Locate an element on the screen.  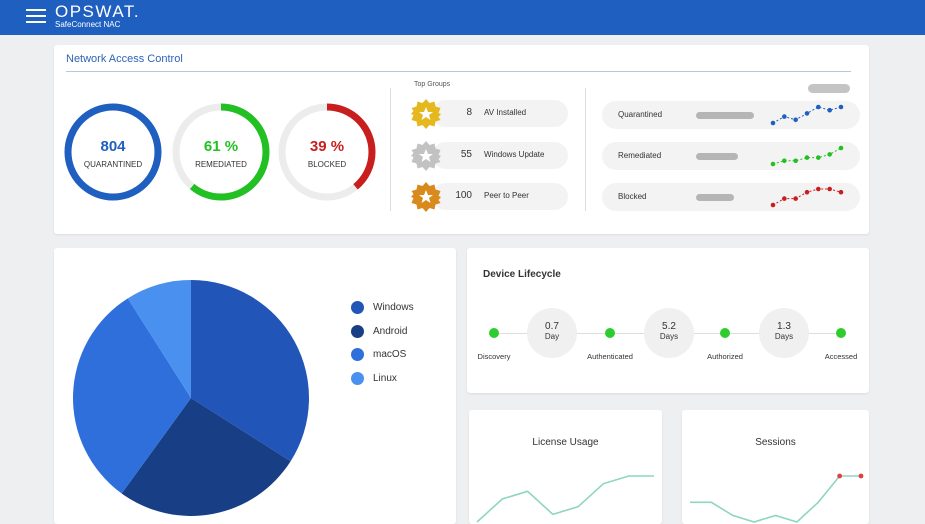
gold-badge-icon is located at coordinates (426, 114).